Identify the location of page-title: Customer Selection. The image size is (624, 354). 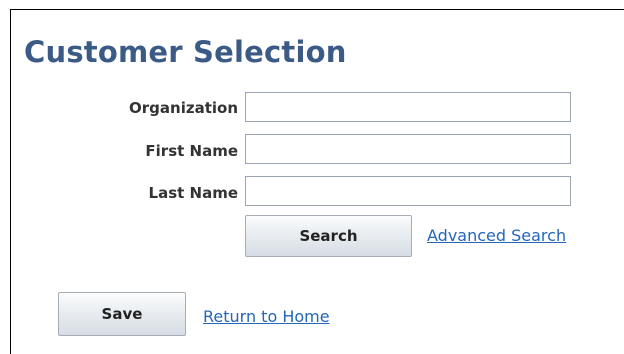
(185, 52).